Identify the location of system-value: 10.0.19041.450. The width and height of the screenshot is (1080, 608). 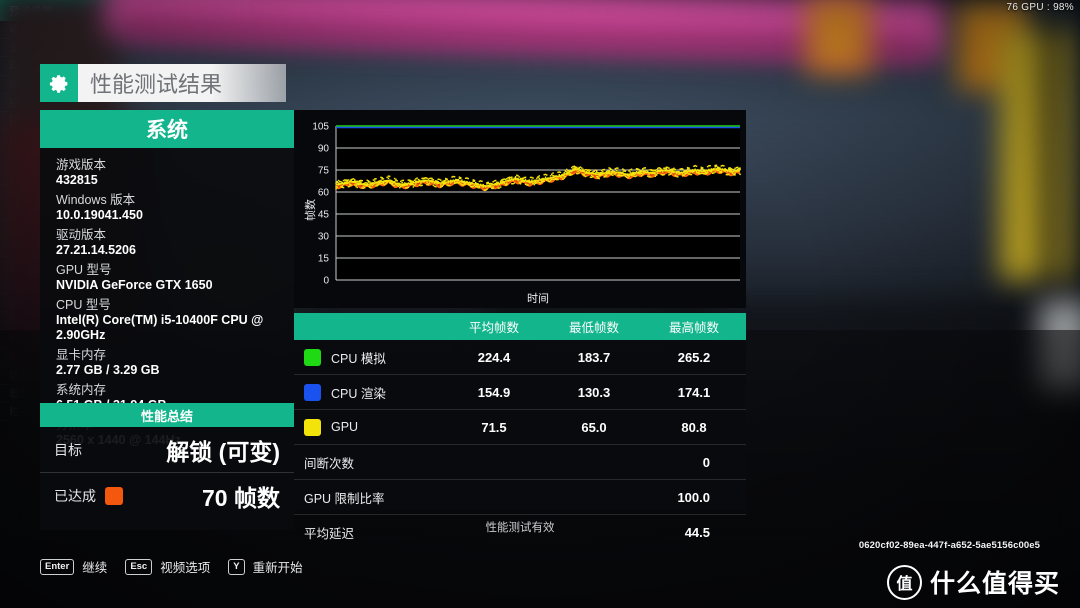
(99, 215).